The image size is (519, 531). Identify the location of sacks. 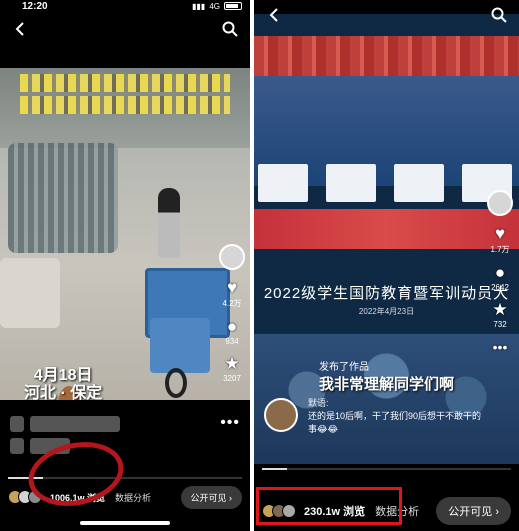
(30, 293).